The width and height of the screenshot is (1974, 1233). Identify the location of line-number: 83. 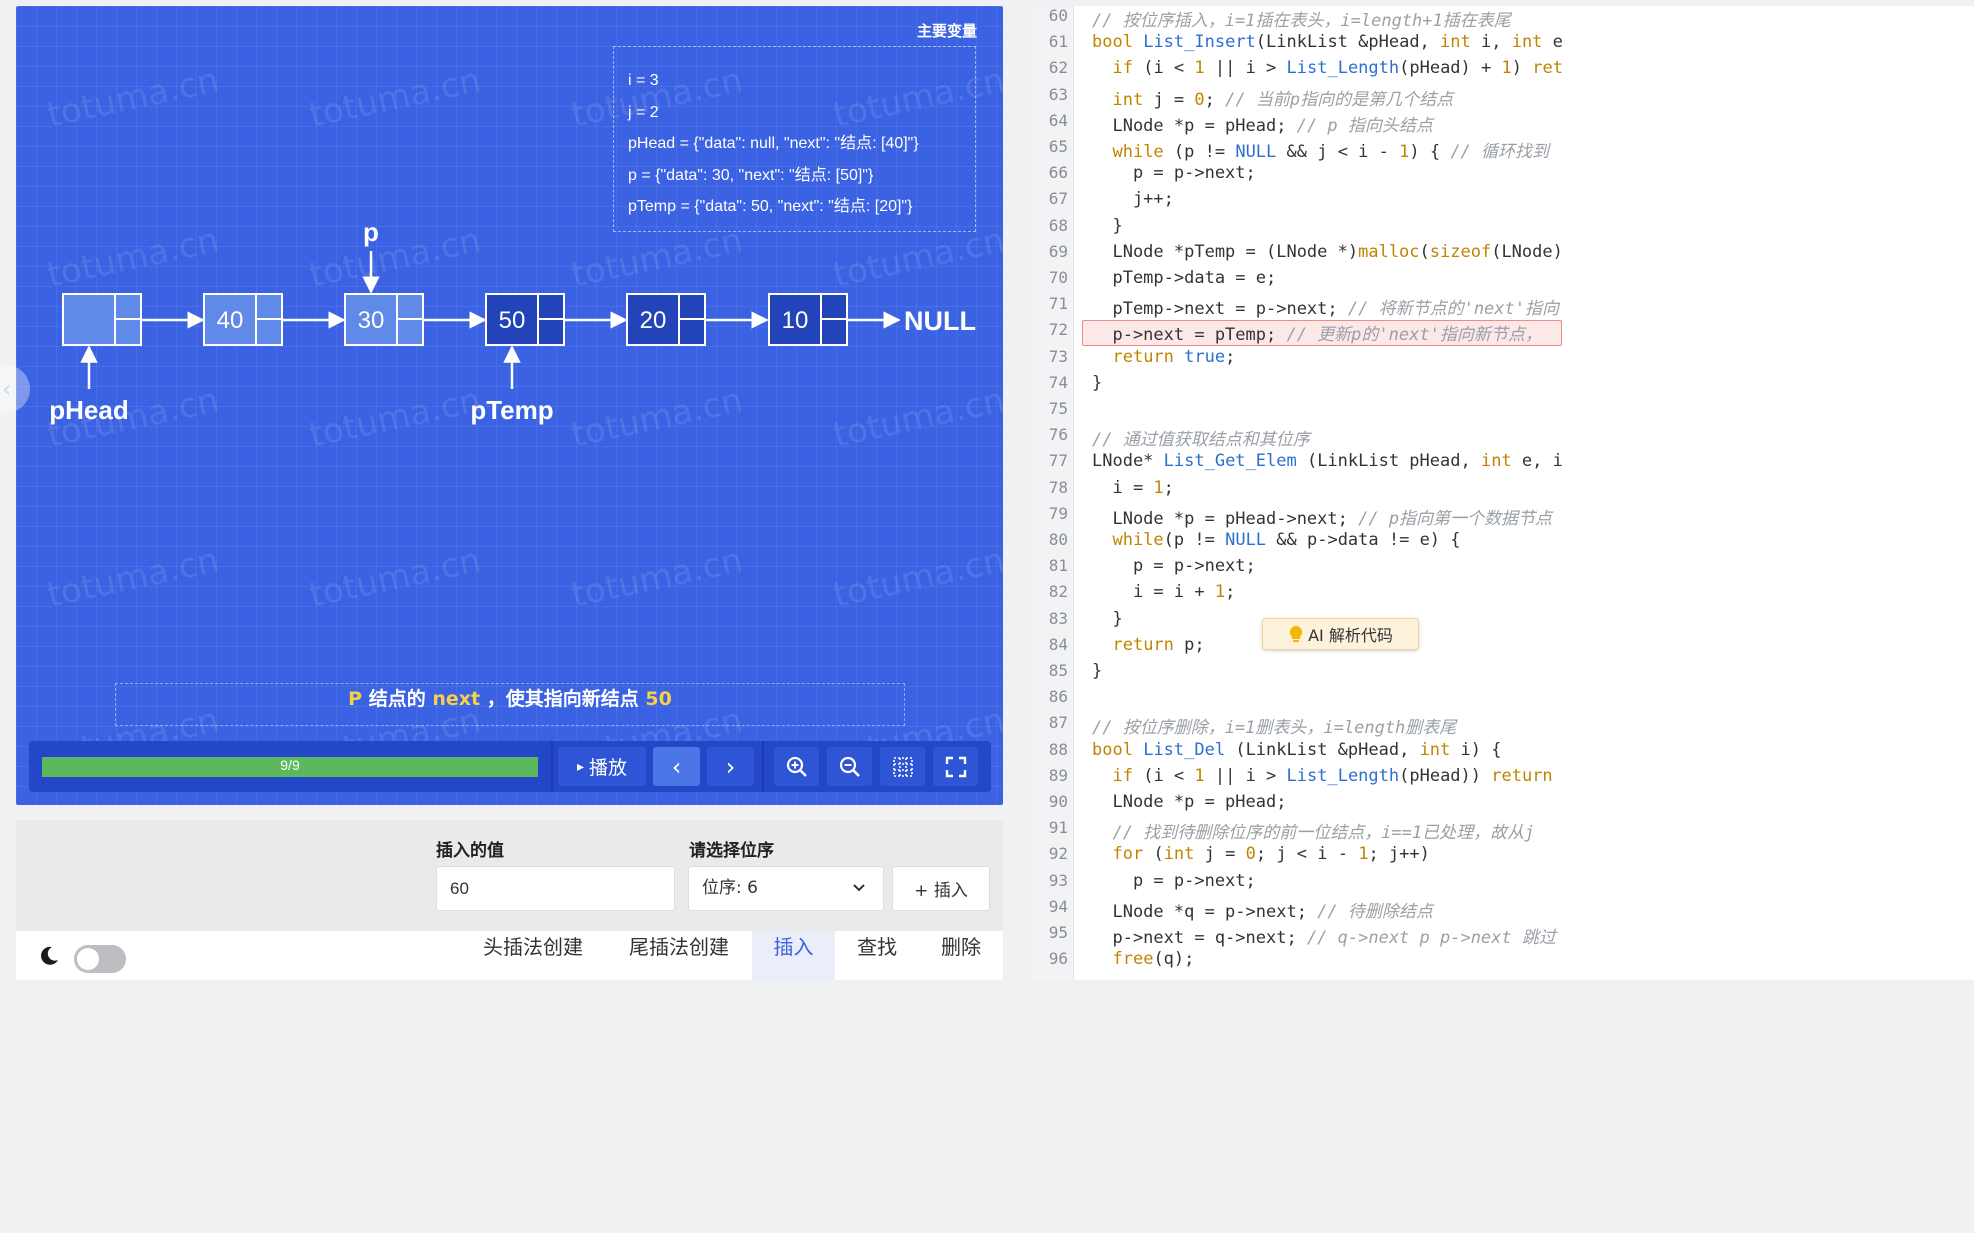
(1058, 618).